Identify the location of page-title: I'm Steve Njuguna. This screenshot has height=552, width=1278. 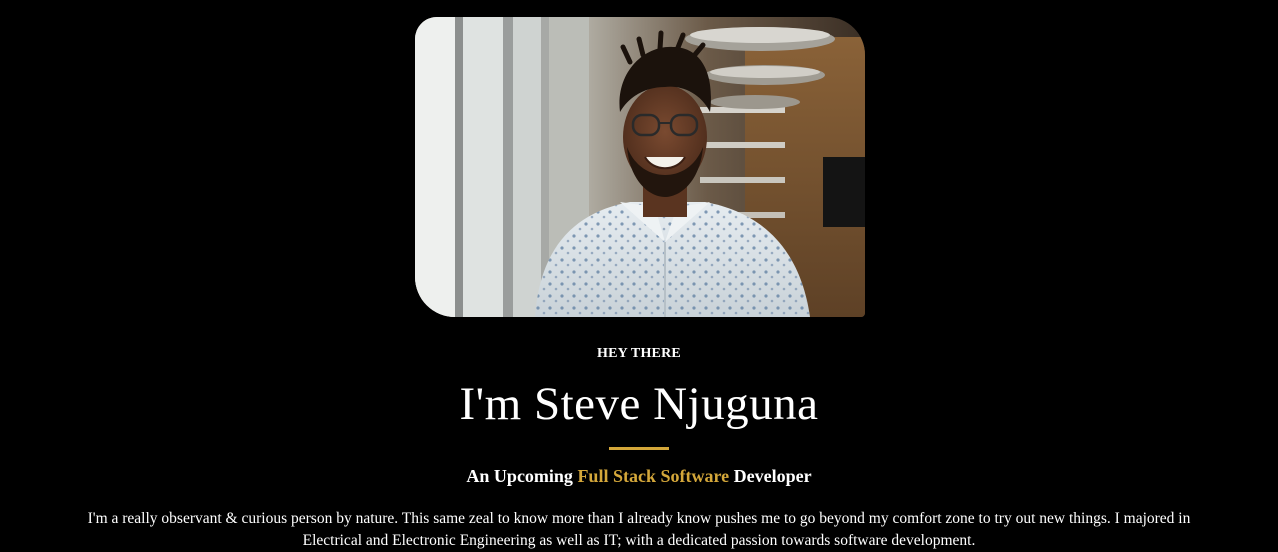
(639, 404).